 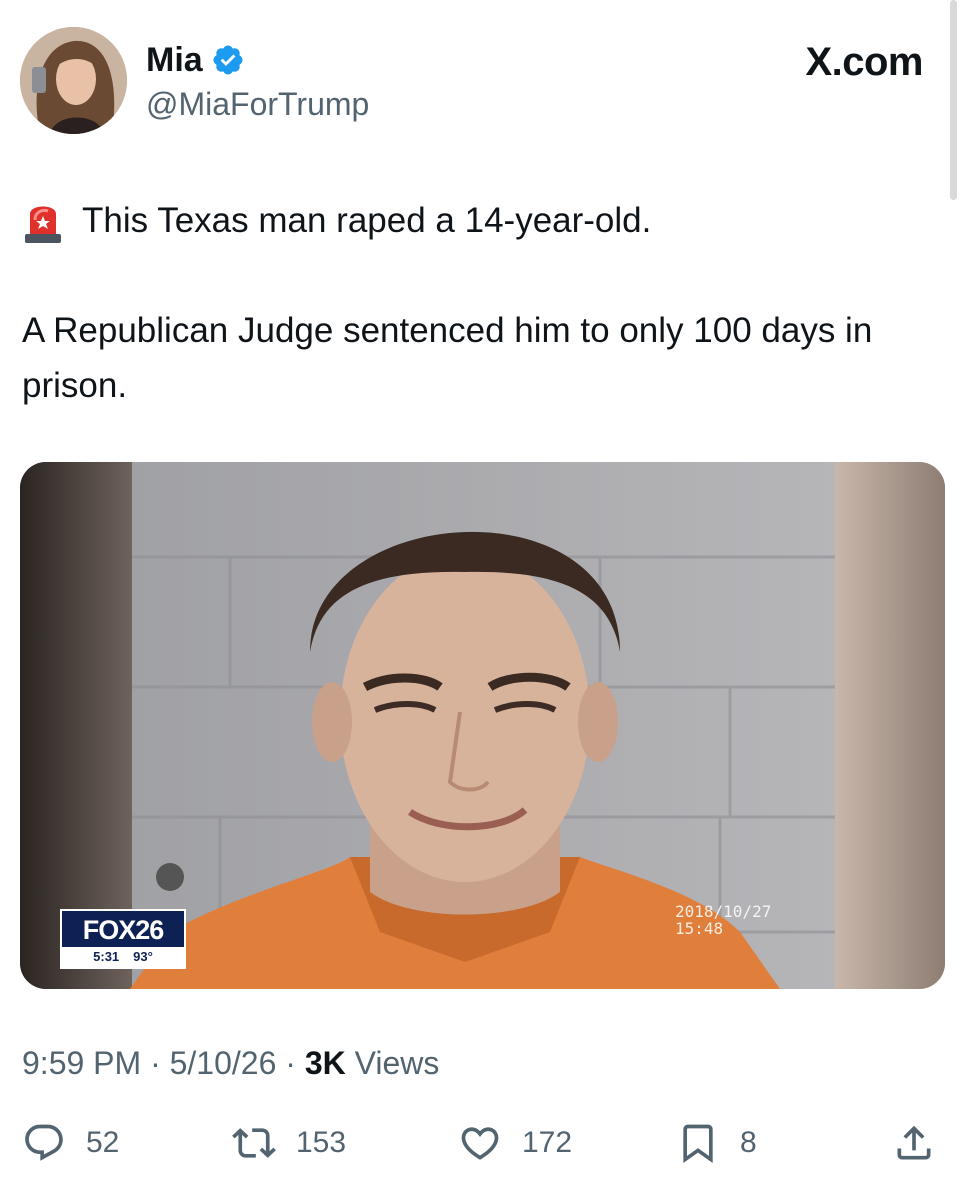 What do you see at coordinates (228, 60) in the screenshot?
I see `verified-badge-icon` at bounding box center [228, 60].